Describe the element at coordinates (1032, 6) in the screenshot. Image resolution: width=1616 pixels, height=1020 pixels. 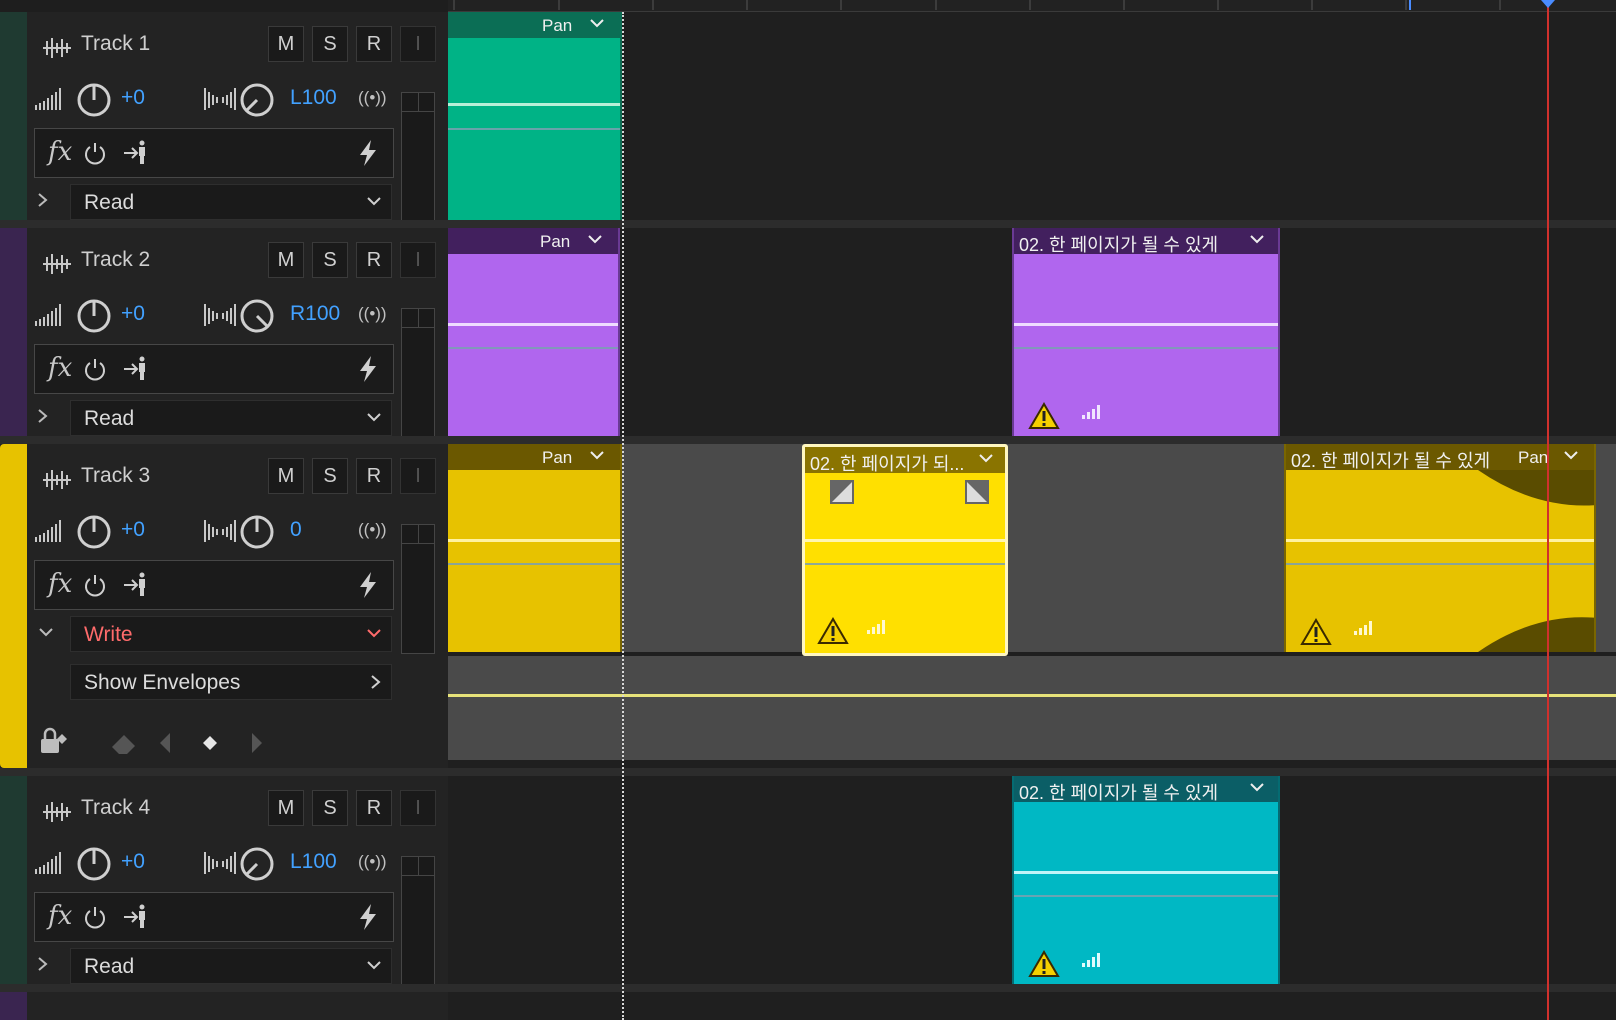
I see `timeline-ruler` at that location.